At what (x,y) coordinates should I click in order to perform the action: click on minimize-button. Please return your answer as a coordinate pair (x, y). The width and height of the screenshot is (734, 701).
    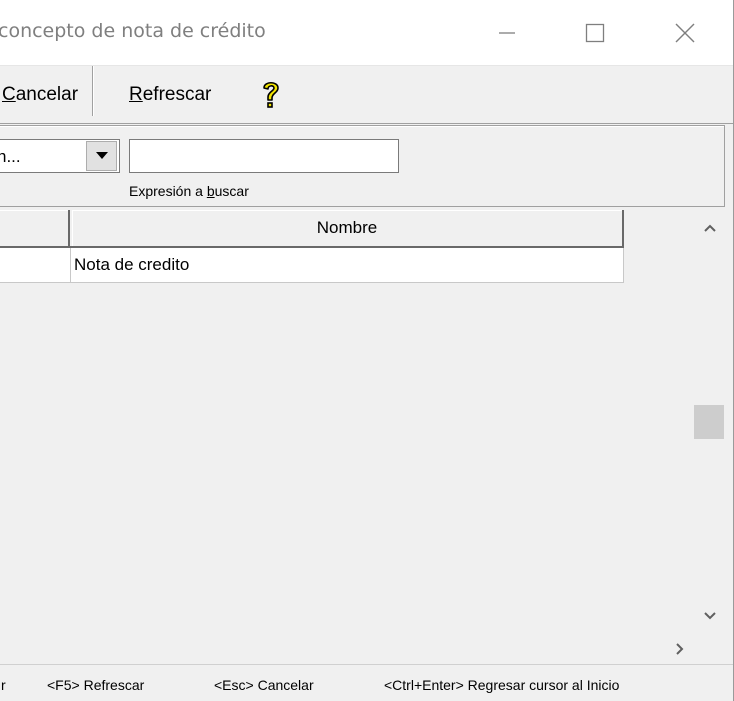
    Looking at the image, I should click on (507, 33).